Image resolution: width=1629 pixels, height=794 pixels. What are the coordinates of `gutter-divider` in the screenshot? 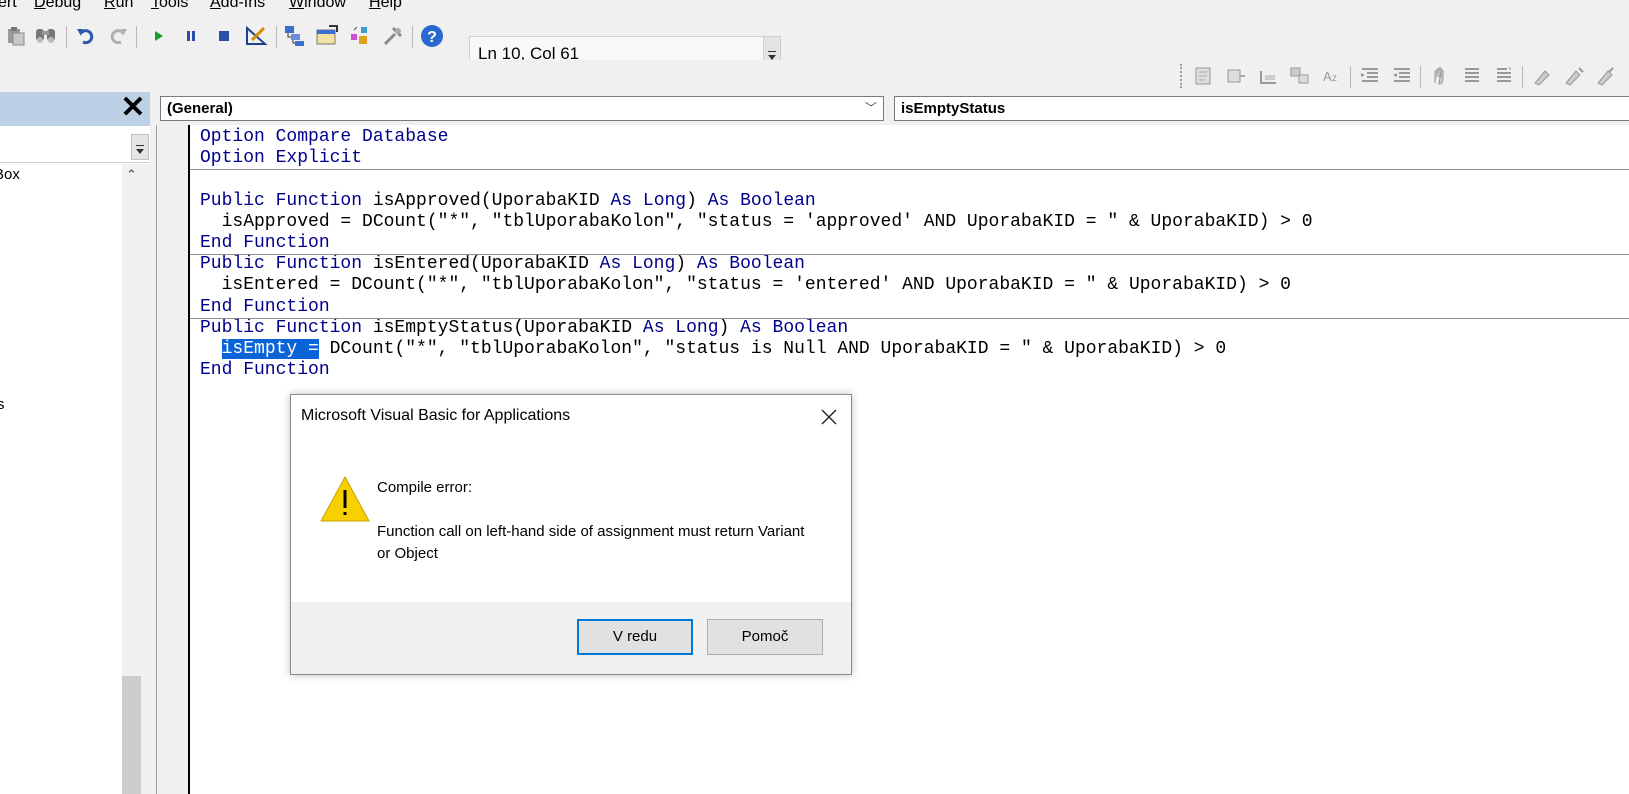 It's located at (156, 459).